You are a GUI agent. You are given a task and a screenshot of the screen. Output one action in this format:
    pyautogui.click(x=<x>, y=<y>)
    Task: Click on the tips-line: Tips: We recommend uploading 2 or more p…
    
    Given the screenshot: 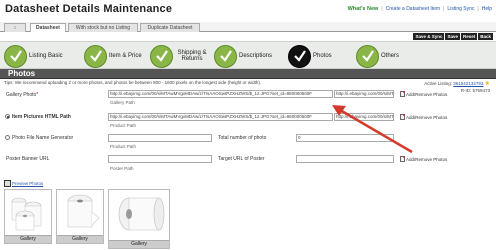 What is the action you would take?
    pyautogui.click(x=248, y=83)
    